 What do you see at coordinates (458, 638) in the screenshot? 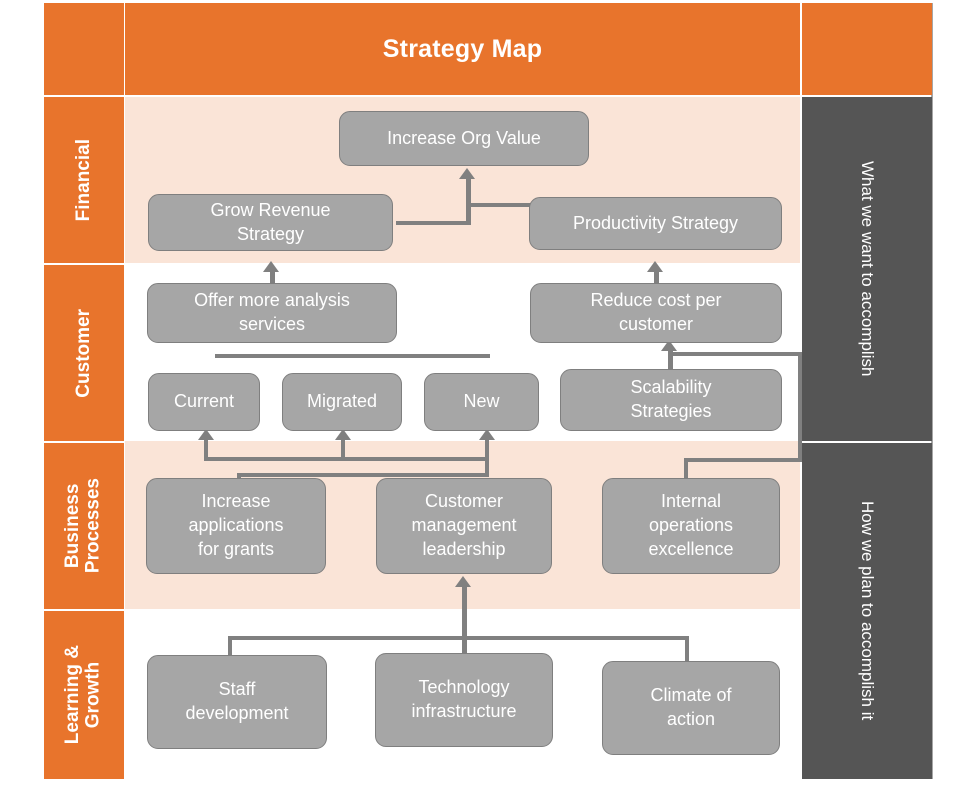
I see `connector-learning-growth-bus` at bounding box center [458, 638].